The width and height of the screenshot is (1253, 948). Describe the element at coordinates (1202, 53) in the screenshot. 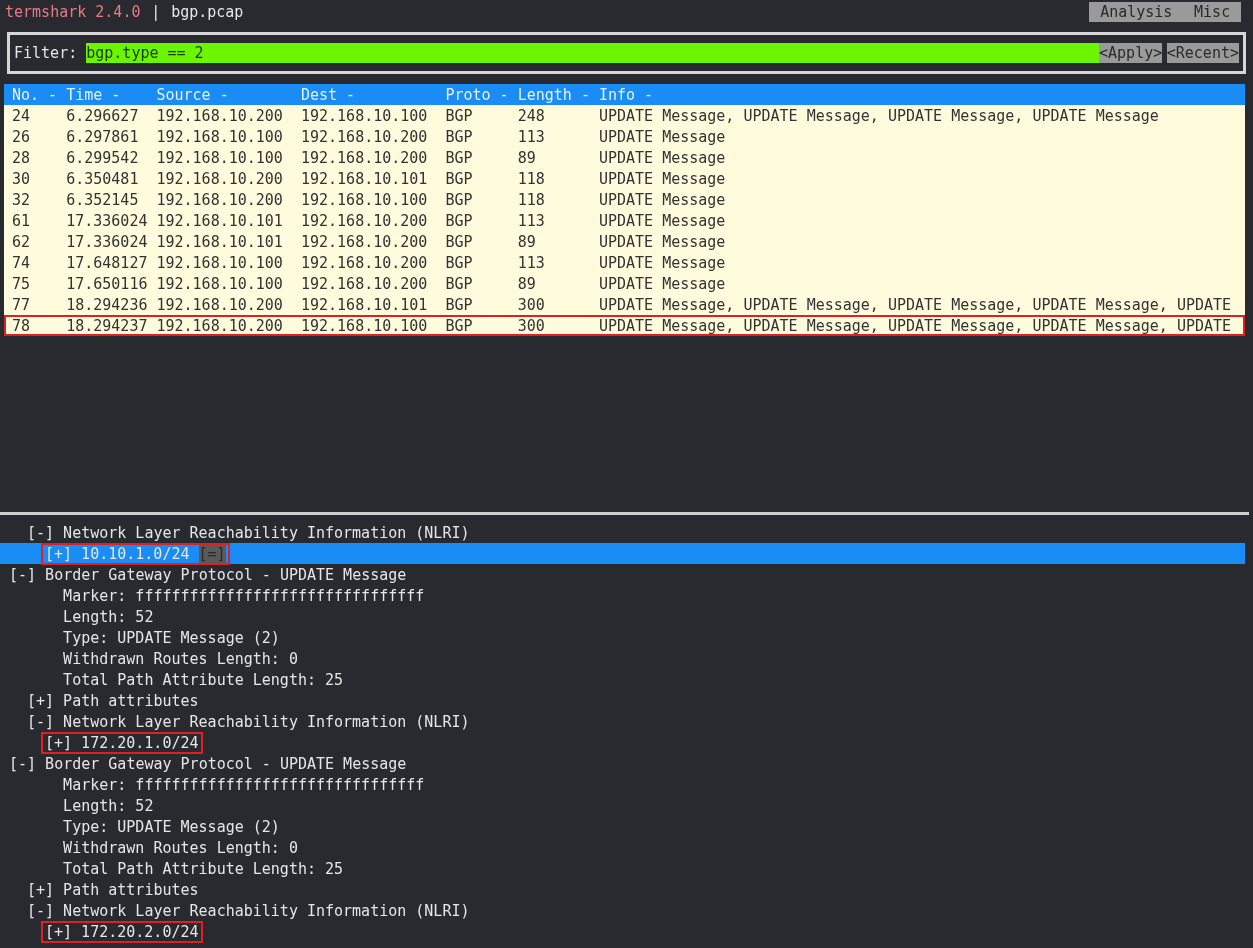

I see `filter-button: <Recent>` at that location.